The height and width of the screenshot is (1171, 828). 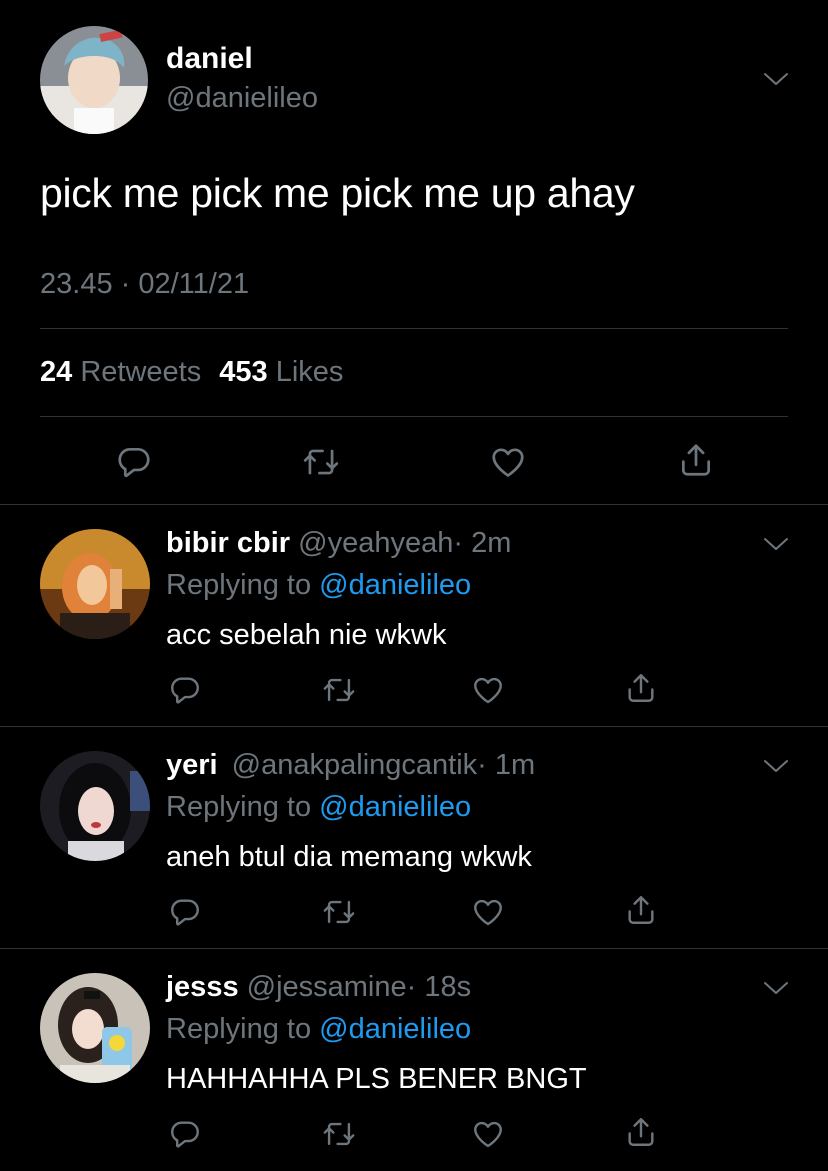 I want to click on reply-header: yeri @anakpalingcantik· 1m, so click(x=350, y=765).